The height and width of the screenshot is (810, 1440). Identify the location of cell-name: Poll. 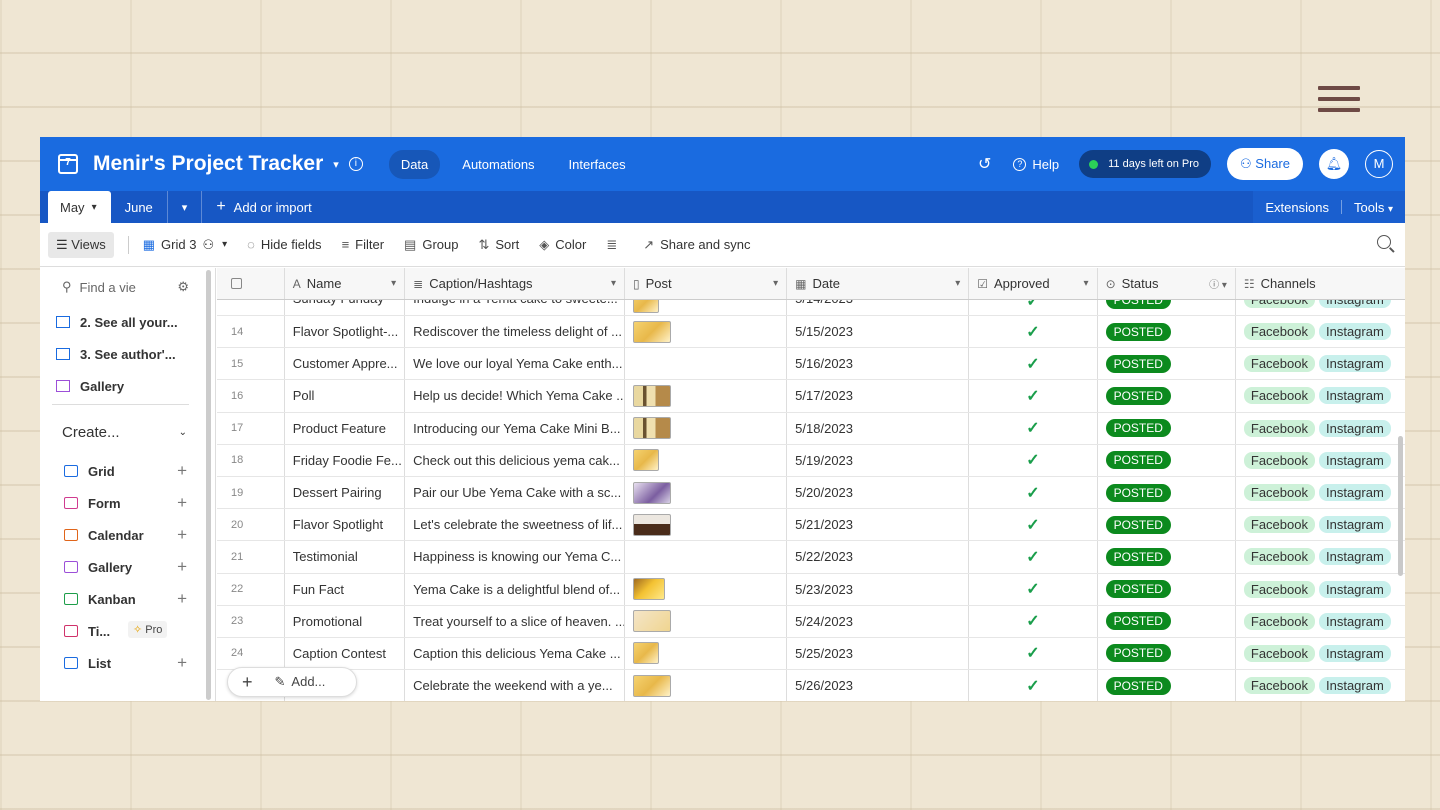
(345, 396).